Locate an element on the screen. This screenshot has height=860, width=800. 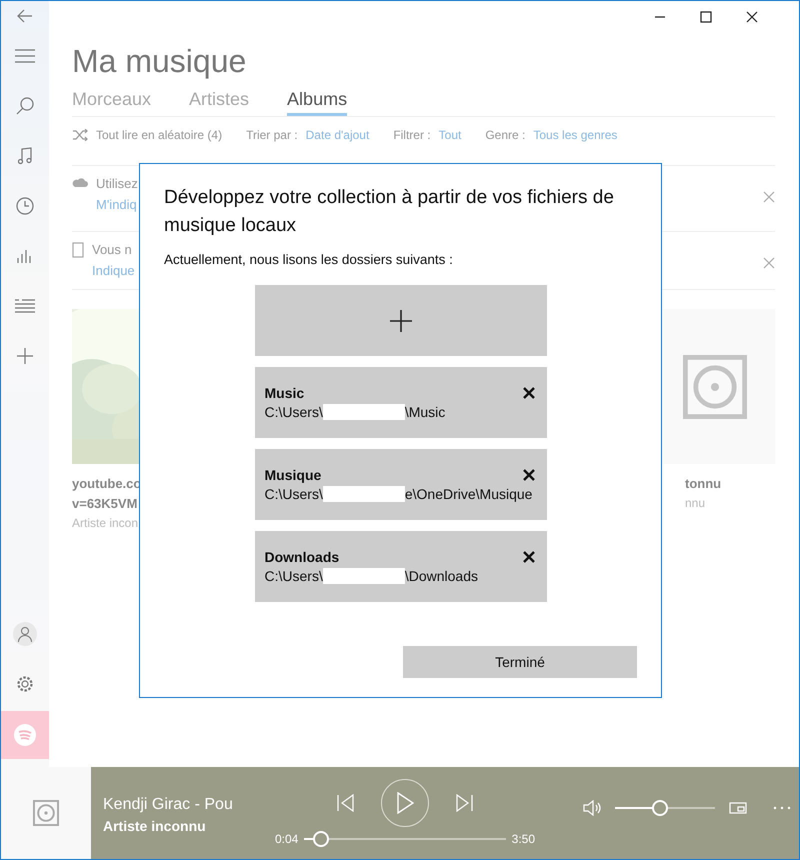
bar-chart-icon is located at coordinates (25, 256).